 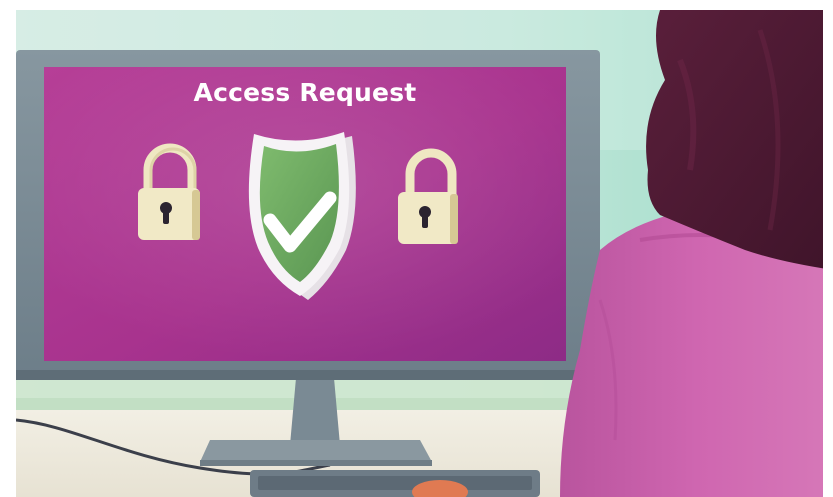 I want to click on access-request-title: Access Request, so click(x=305, y=92).